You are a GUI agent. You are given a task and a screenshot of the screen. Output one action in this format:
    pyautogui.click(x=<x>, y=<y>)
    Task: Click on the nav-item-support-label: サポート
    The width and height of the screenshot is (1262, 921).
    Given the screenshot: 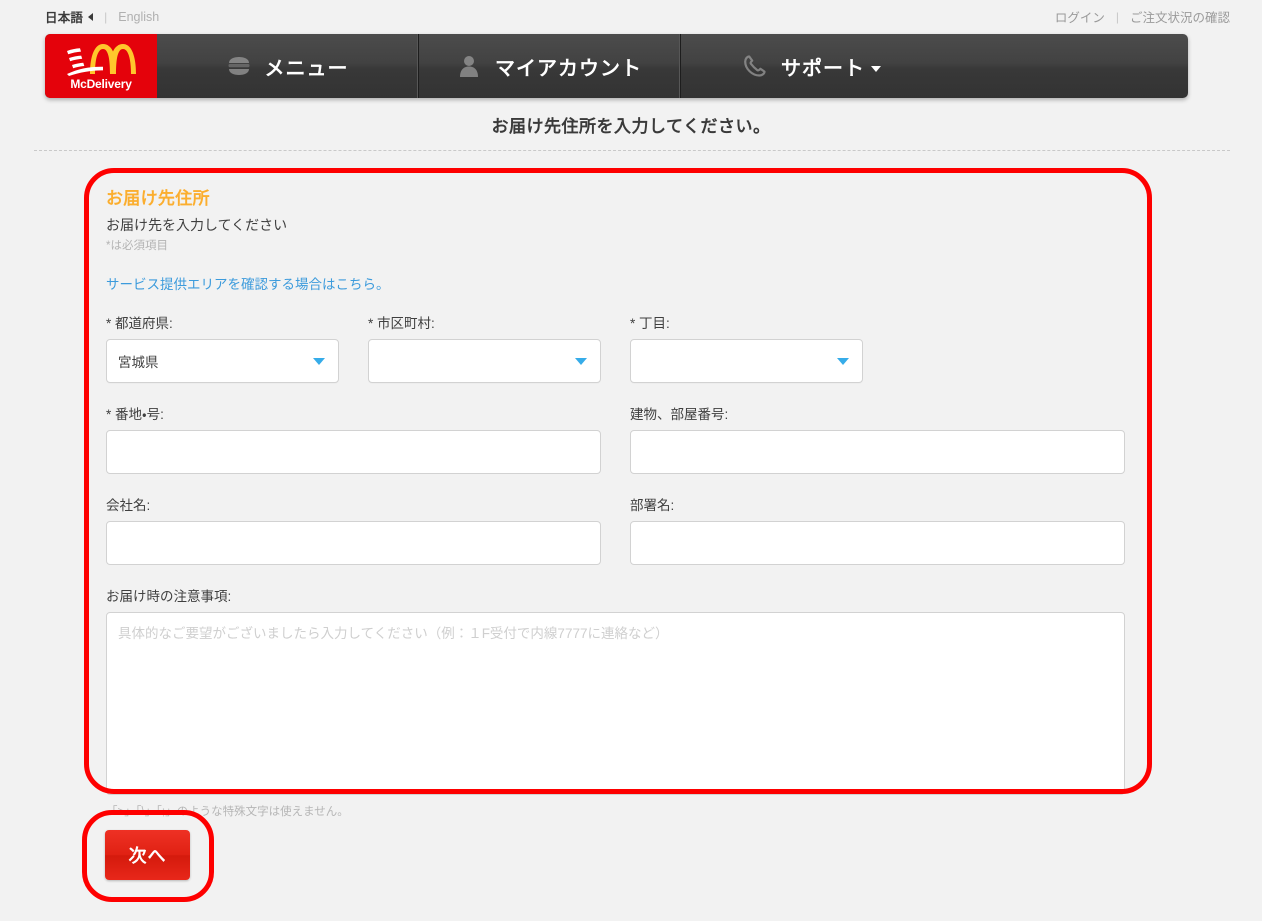 What is the action you would take?
    pyautogui.click(x=823, y=68)
    